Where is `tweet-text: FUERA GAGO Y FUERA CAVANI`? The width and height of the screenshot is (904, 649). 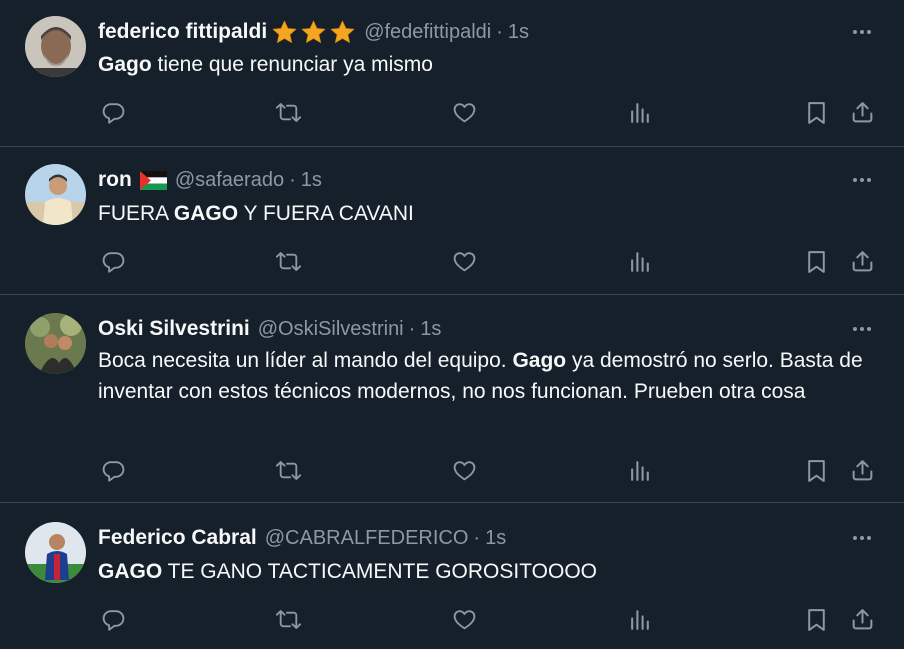
tweet-text: FUERA GAGO Y FUERA CAVANI is located at coordinates (491, 213).